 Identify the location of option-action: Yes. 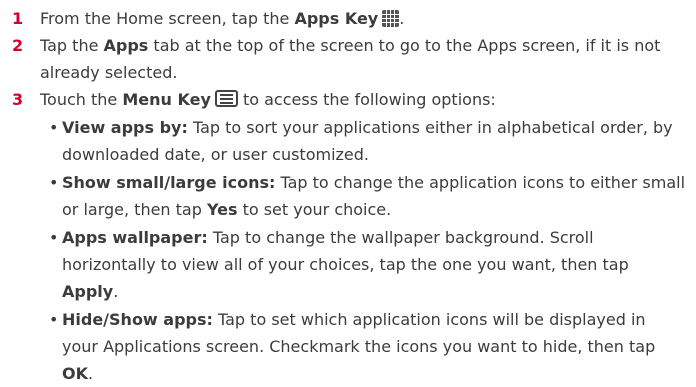
(222, 209).